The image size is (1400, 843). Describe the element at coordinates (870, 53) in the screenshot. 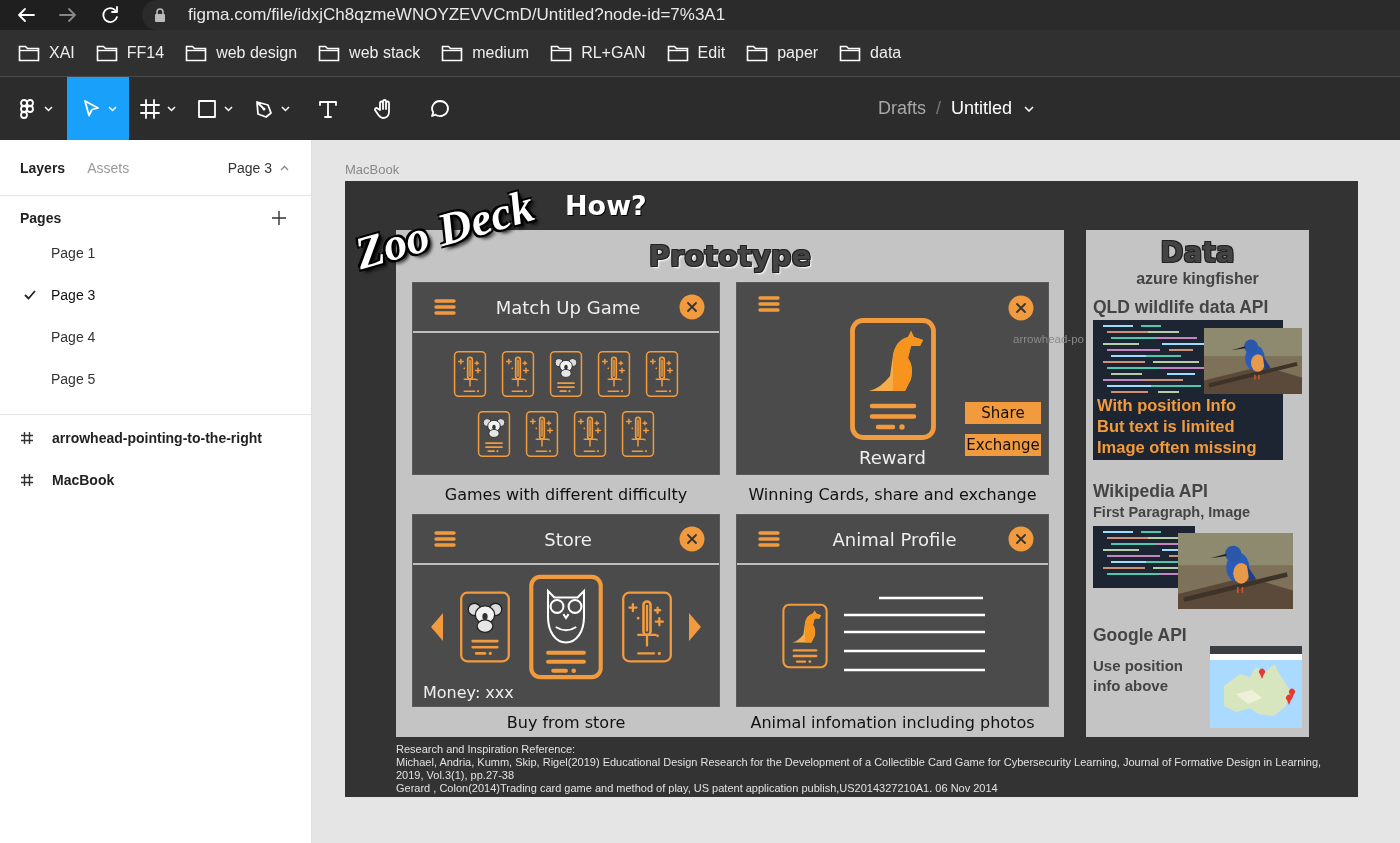

I see `bookmark: data` at that location.